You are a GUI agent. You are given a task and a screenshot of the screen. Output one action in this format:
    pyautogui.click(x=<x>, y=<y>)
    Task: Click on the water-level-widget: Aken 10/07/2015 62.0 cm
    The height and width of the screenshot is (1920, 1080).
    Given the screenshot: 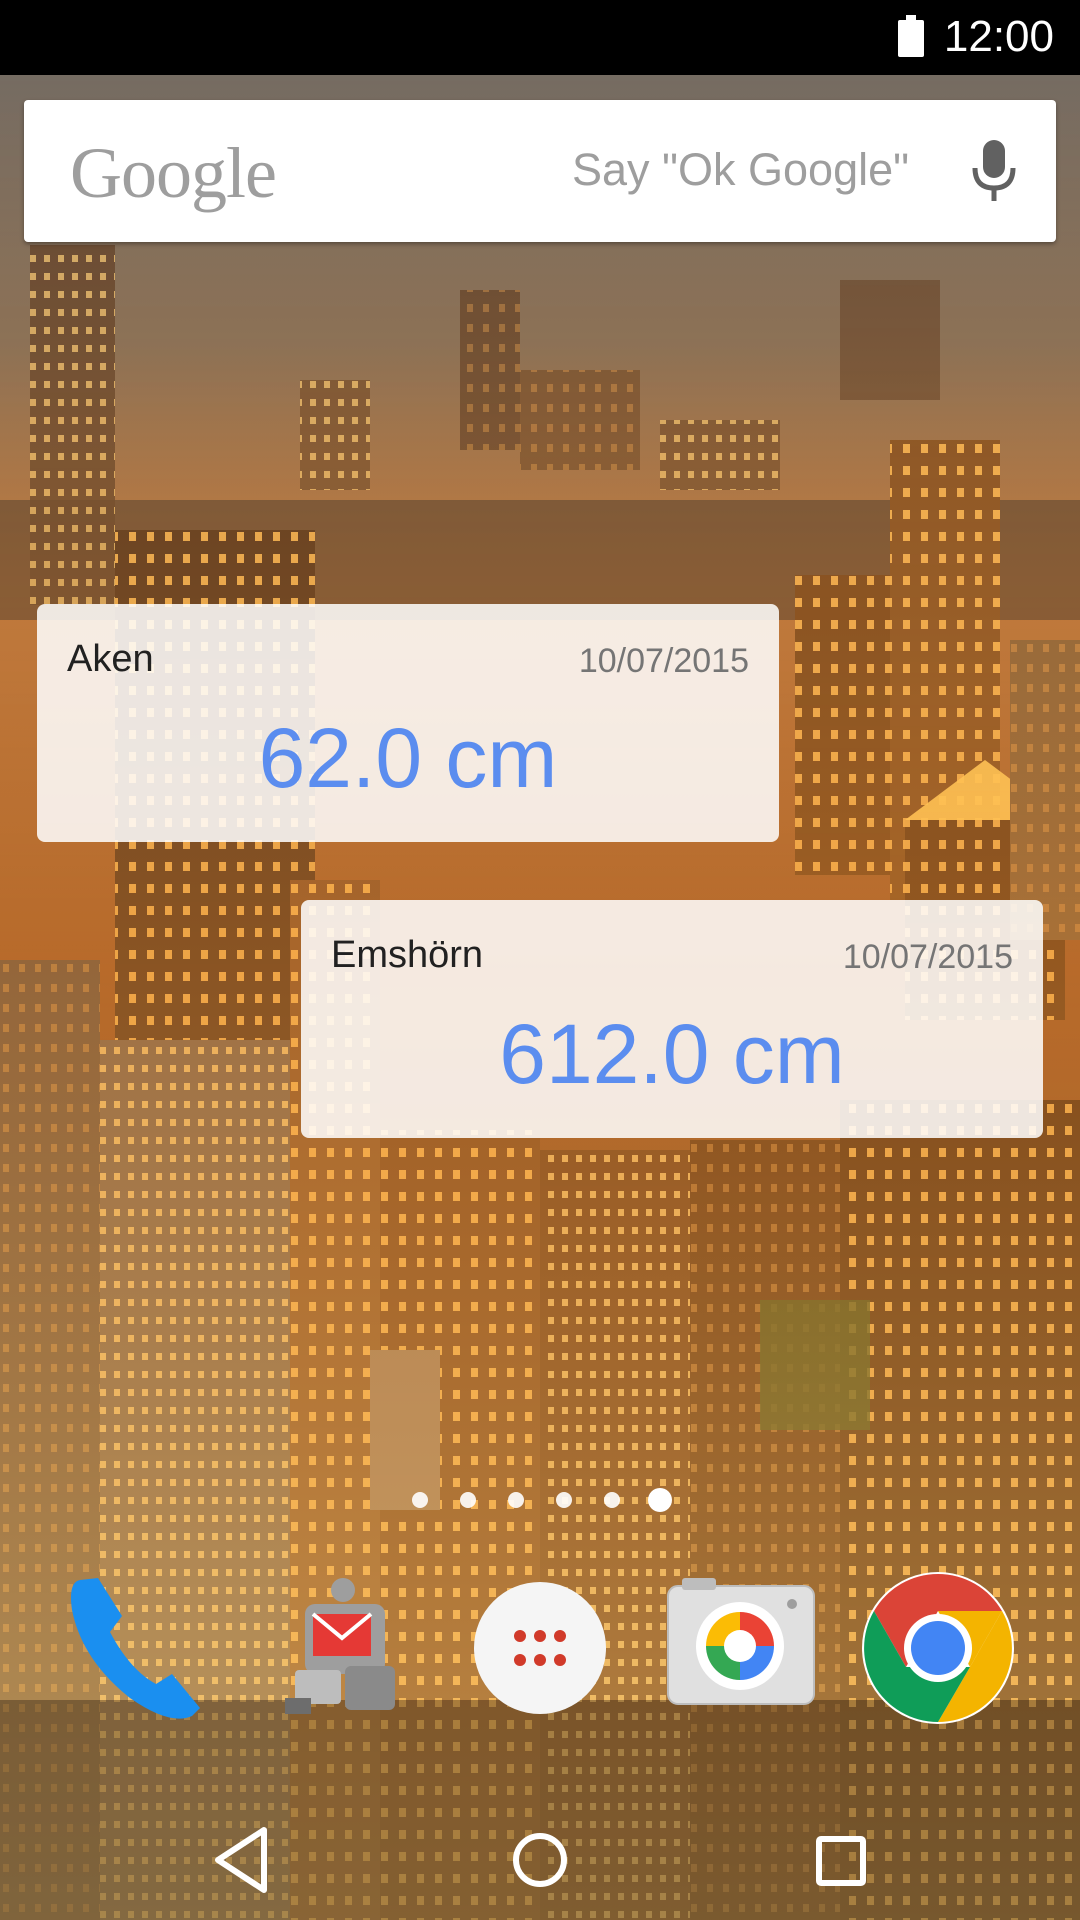 What is the action you would take?
    pyautogui.click(x=408, y=723)
    